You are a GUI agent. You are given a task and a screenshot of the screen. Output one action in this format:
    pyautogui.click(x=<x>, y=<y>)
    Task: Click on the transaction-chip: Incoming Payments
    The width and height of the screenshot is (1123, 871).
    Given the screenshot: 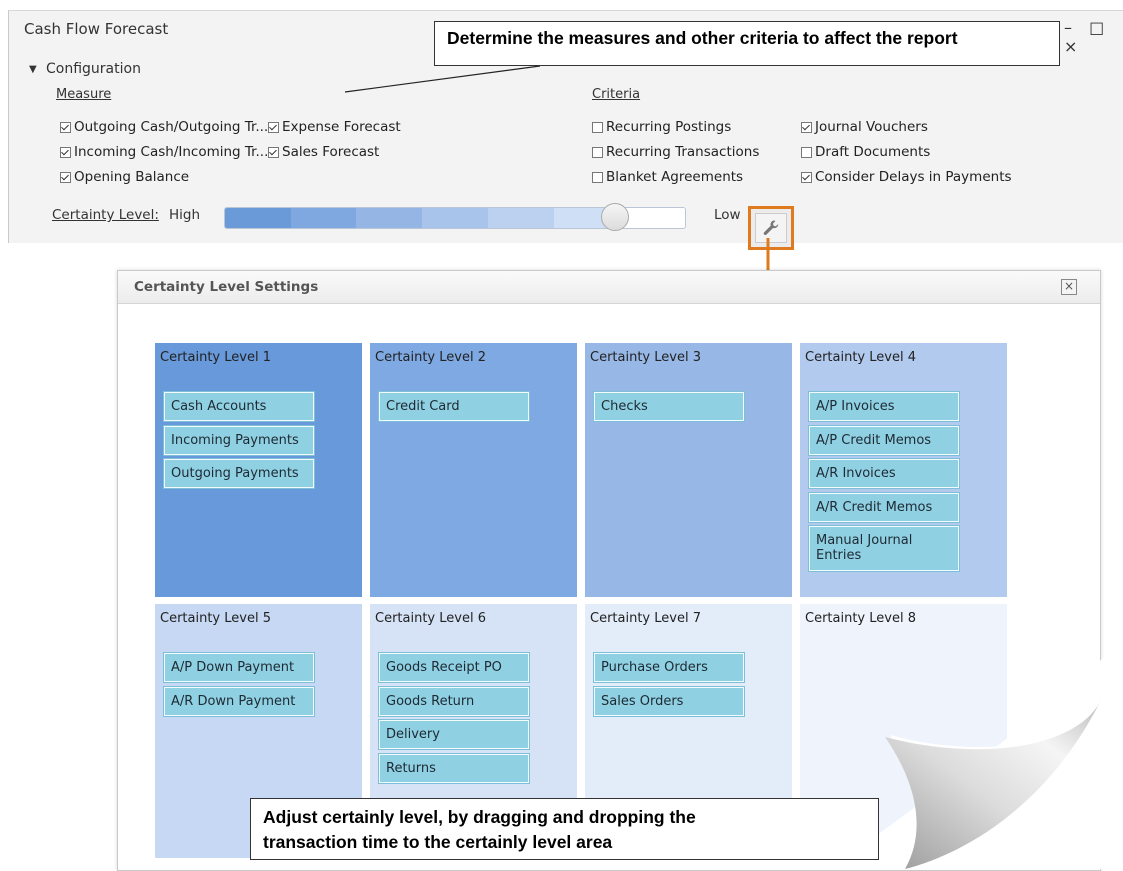 What is the action you would take?
    pyautogui.click(x=239, y=440)
    